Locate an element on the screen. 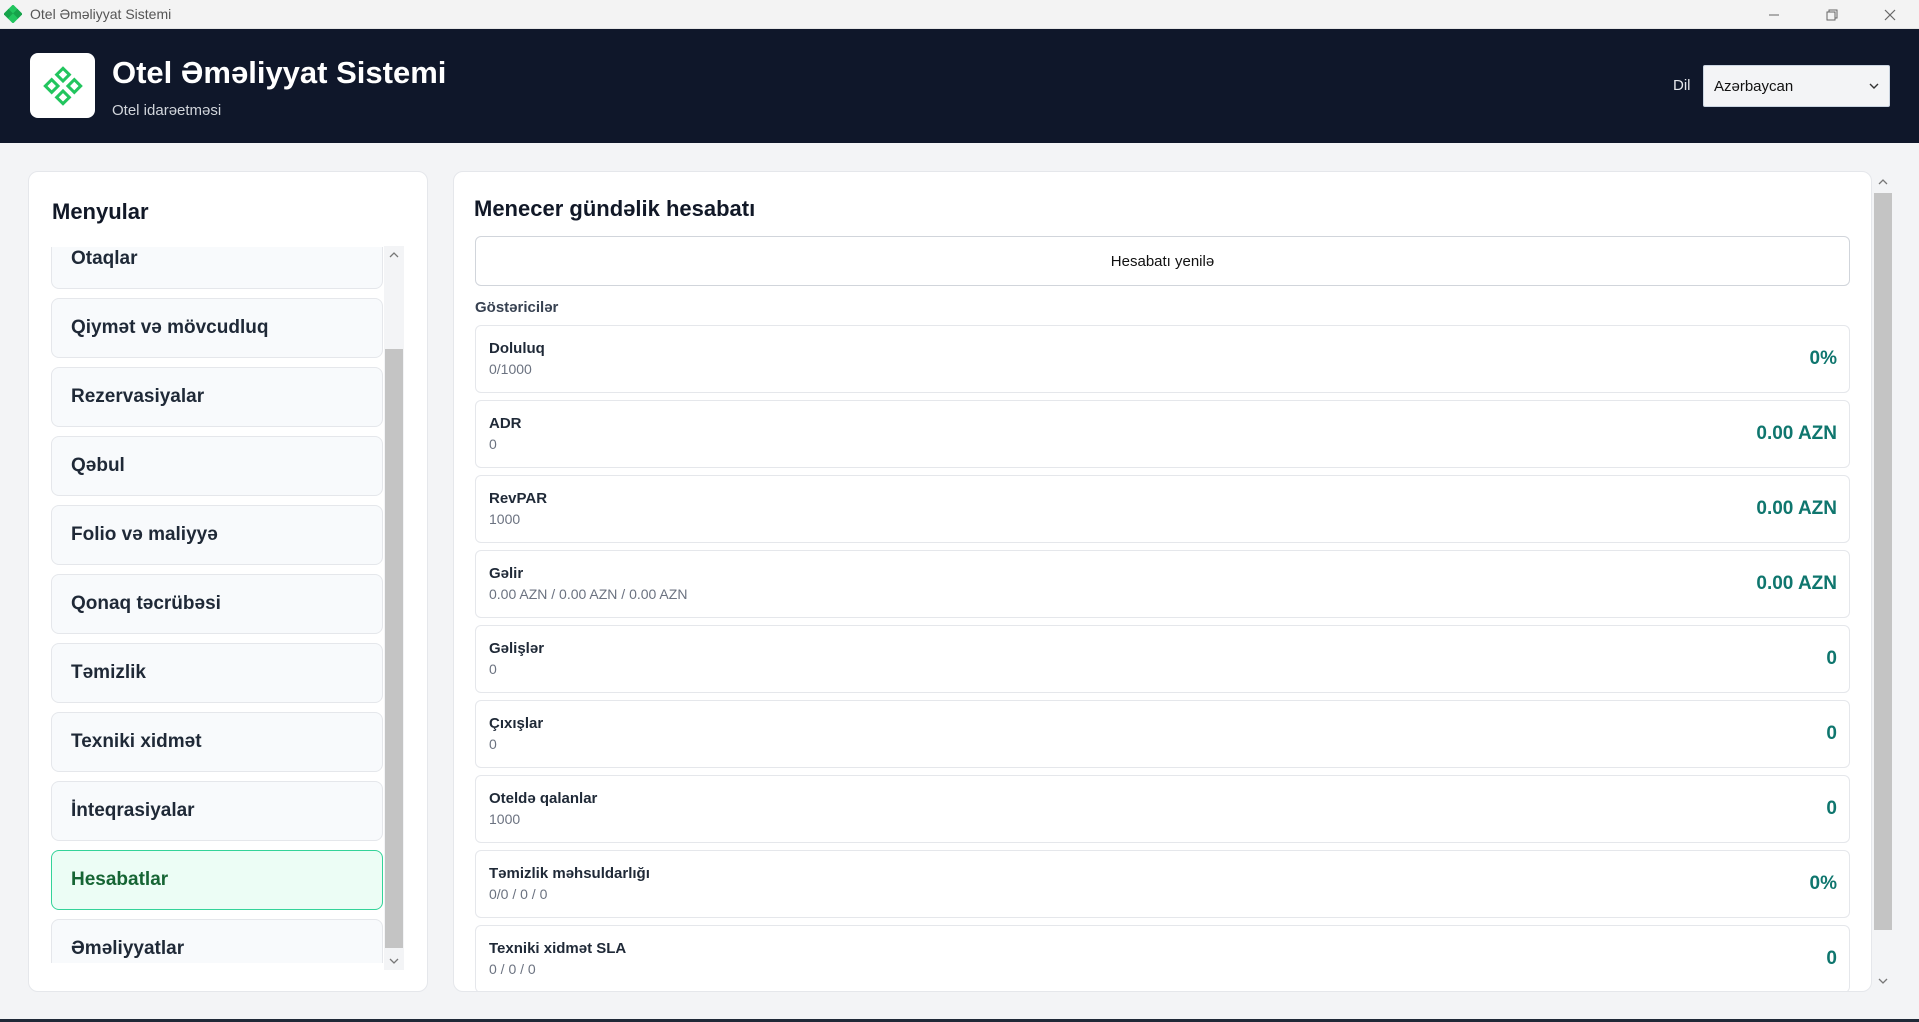  sidebar-item-integrations: İnteqrasiyalar is located at coordinates (217, 811).